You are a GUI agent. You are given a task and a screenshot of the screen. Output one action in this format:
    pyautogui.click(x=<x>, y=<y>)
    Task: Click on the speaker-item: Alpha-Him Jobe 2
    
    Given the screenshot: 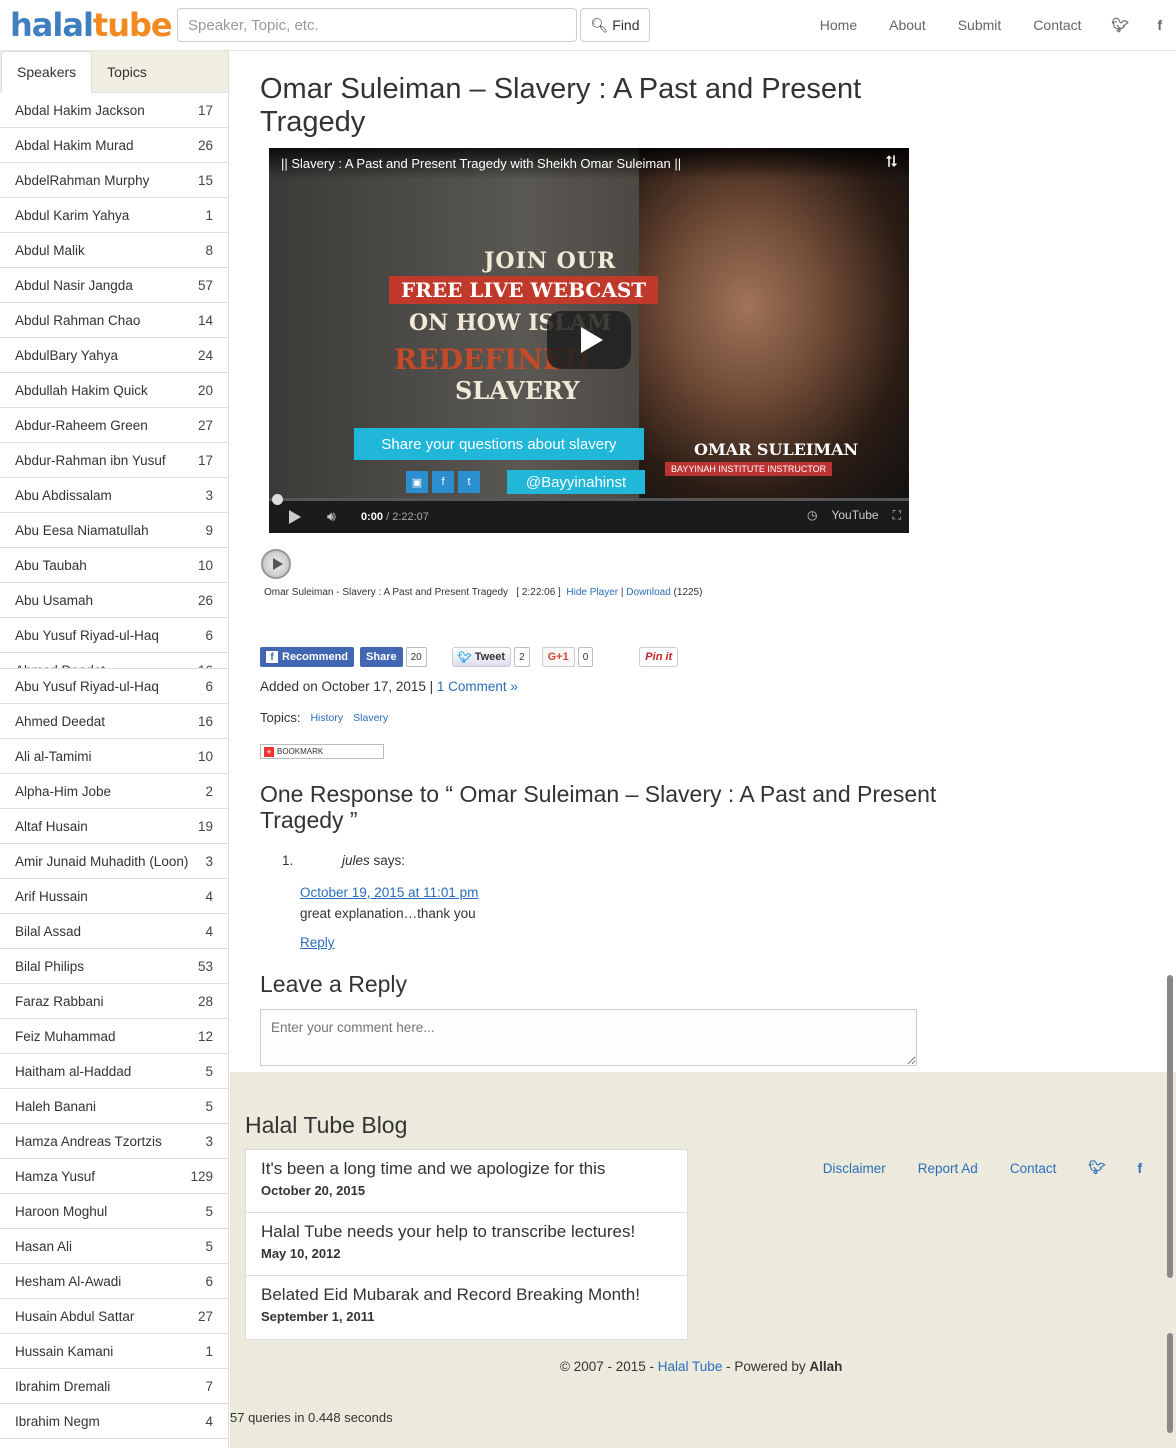 What is the action you would take?
    pyautogui.click(x=114, y=791)
    